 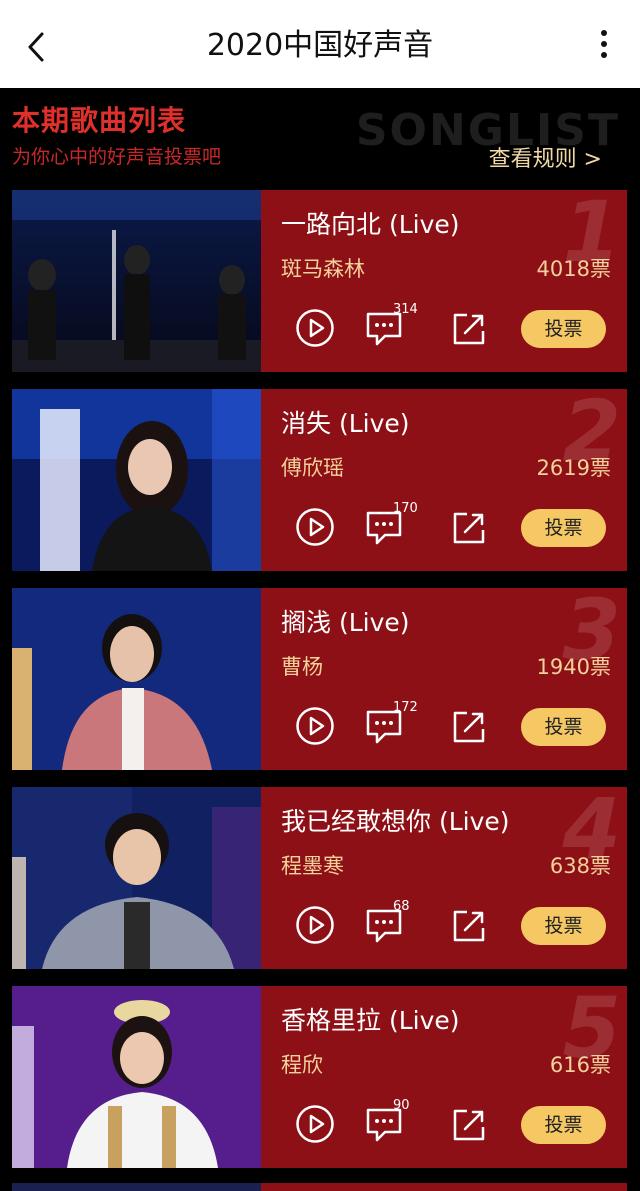 I want to click on vote-count: 638票, so click(x=580, y=866).